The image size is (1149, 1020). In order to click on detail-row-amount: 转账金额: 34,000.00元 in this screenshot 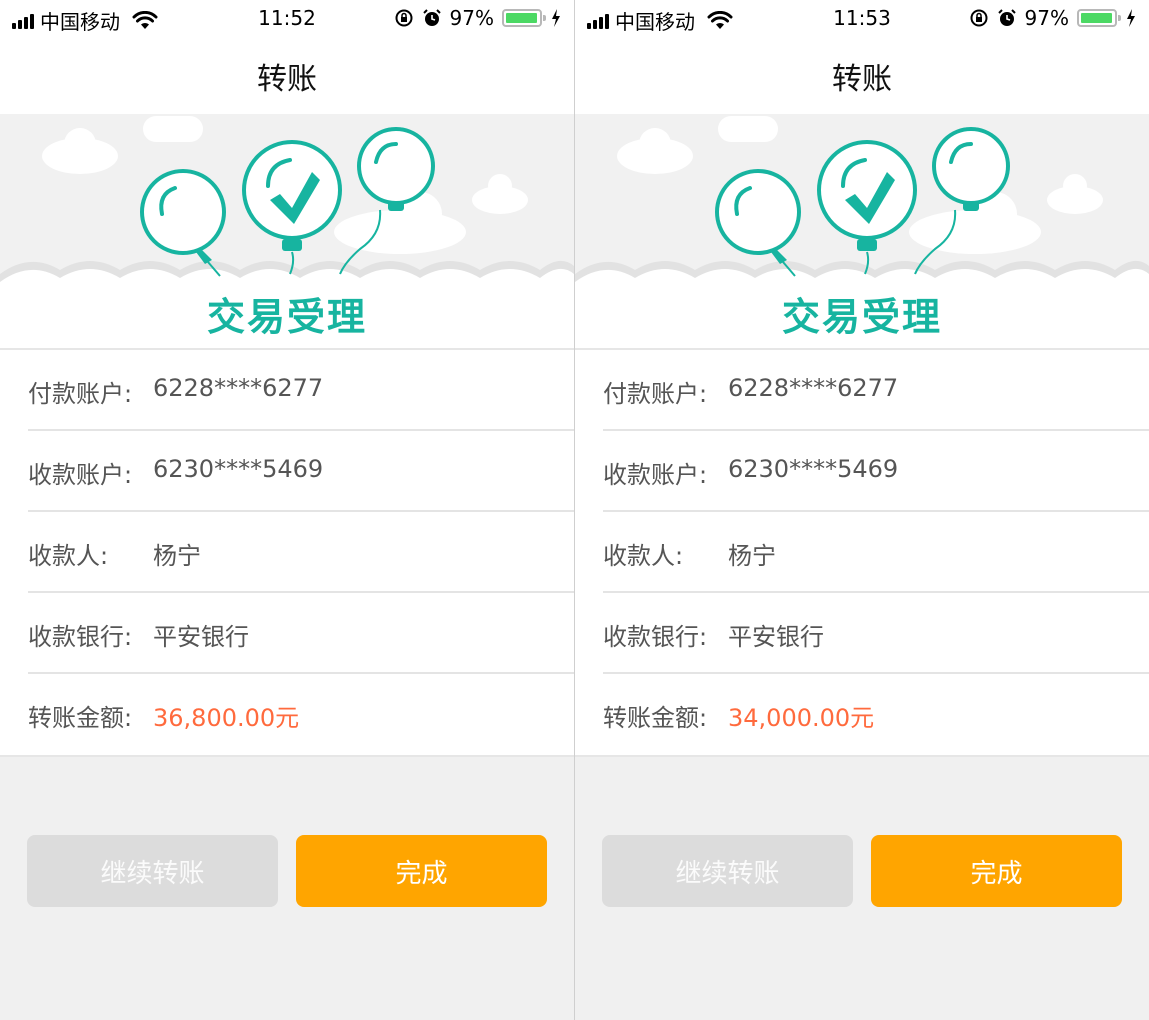, I will do `click(876, 714)`.